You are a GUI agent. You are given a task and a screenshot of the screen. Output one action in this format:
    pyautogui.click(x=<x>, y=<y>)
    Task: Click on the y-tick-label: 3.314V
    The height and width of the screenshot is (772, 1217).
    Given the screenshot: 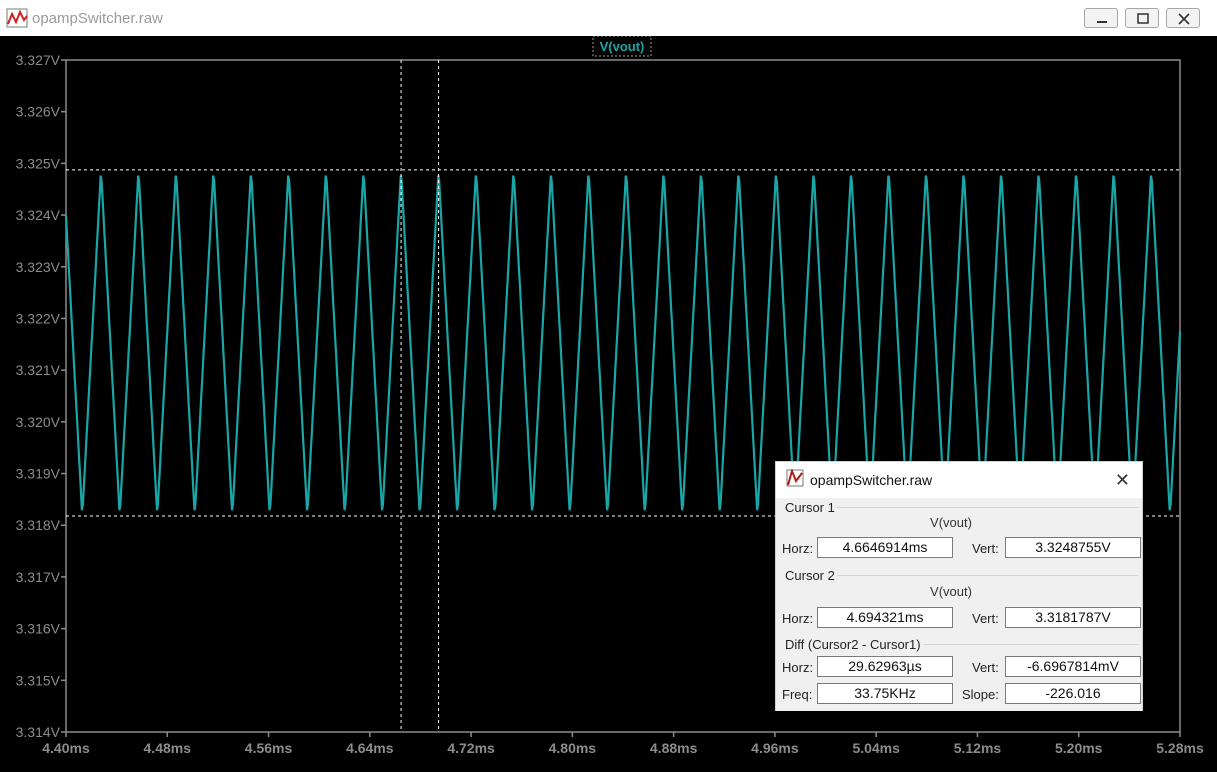 What is the action you would take?
    pyautogui.click(x=38, y=732)
    